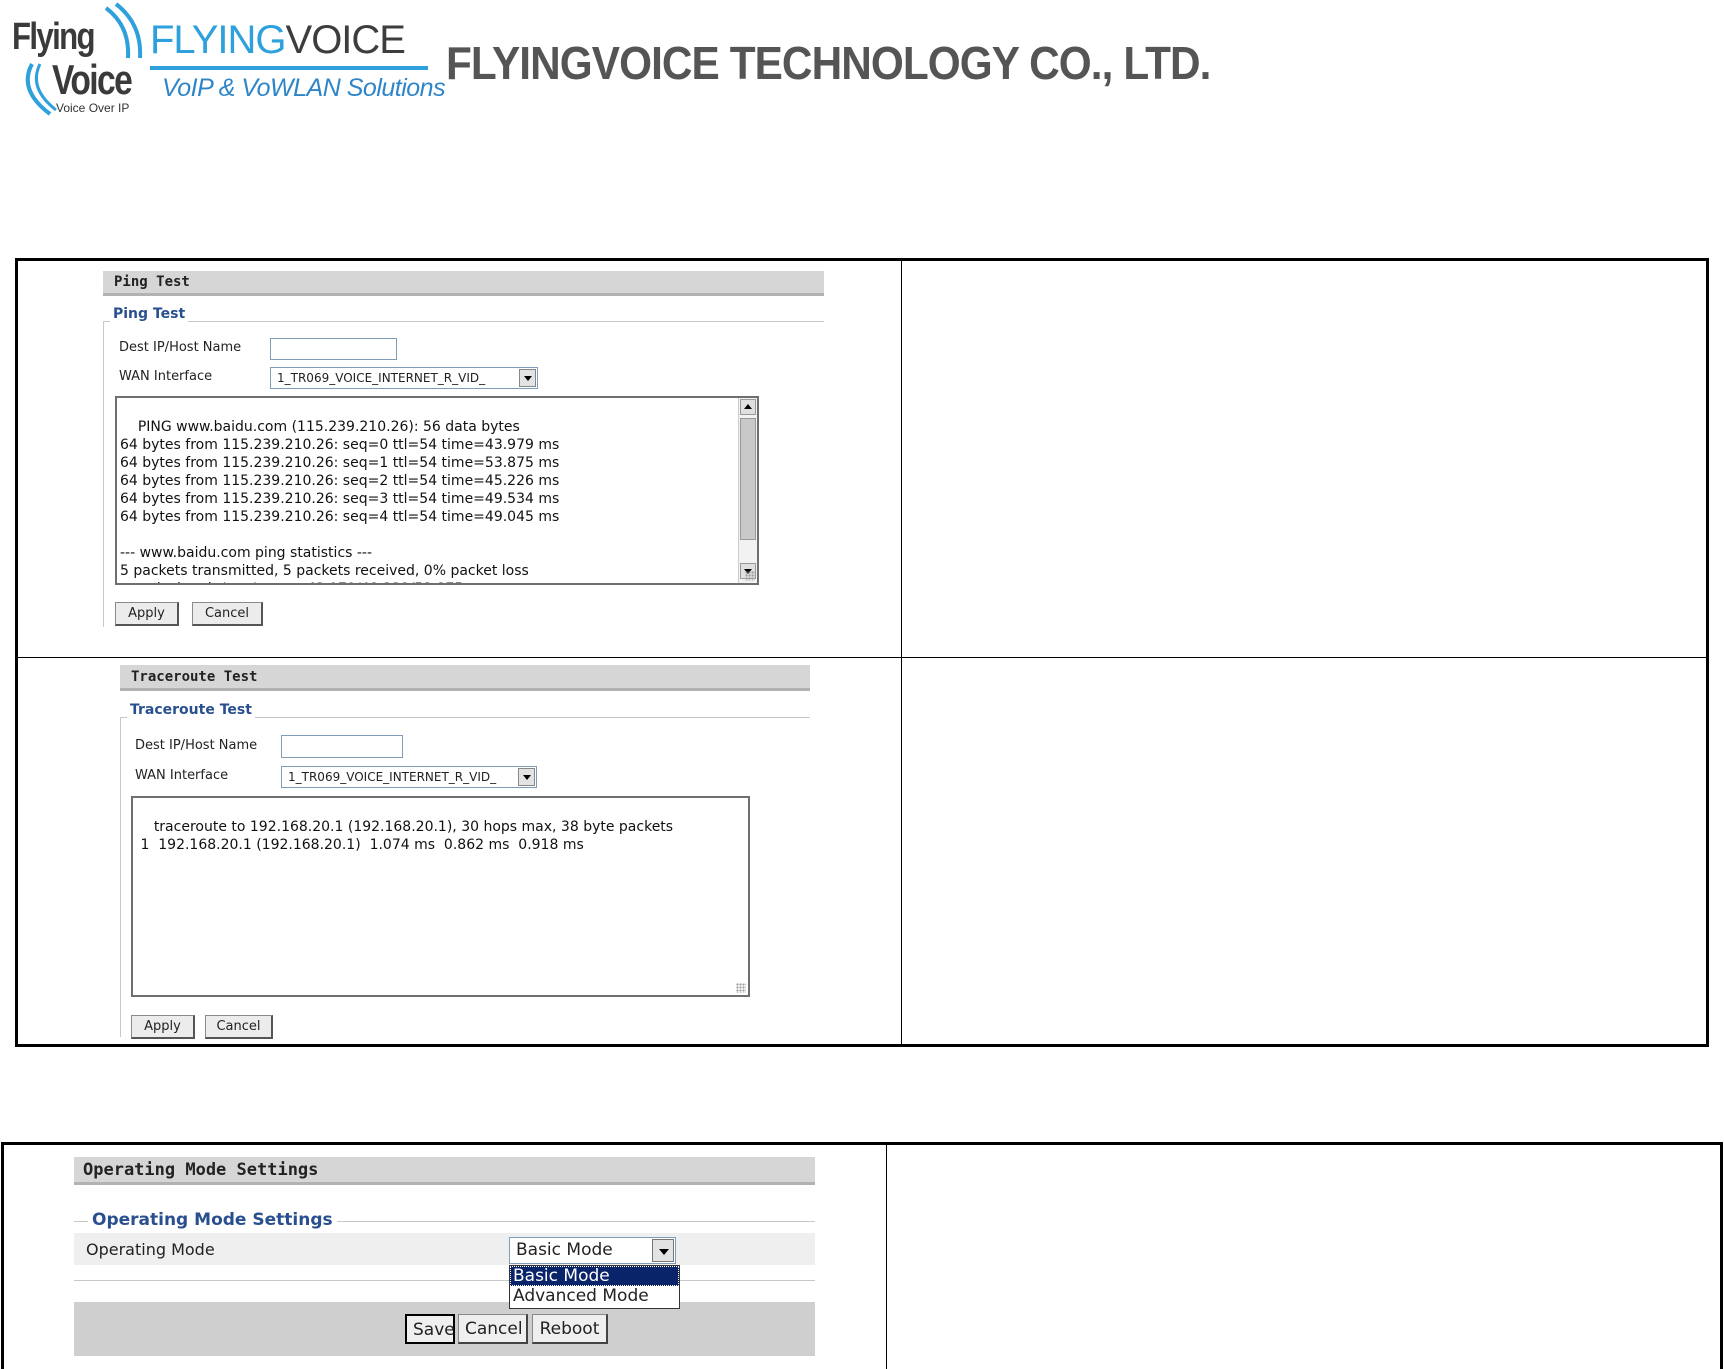 The width and height of the screenshot is (1724, 1369). I want to click on scroll-up-icon, so click(748, 407).